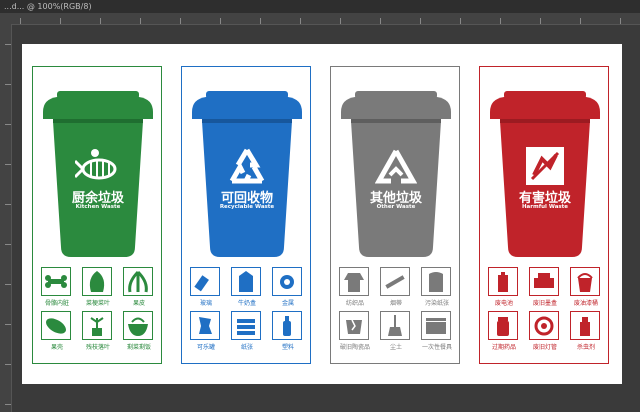 The height and width of the screenshot is (412, 640). I want to click on item-label: 废旧墨盒, so click(544, 303).